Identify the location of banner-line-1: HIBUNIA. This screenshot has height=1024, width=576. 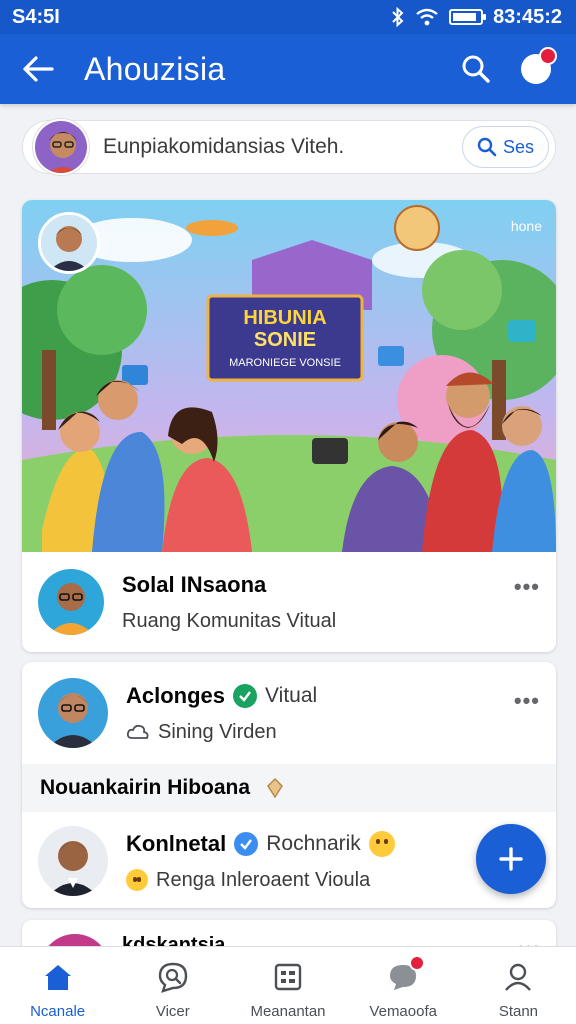
(284, 318).